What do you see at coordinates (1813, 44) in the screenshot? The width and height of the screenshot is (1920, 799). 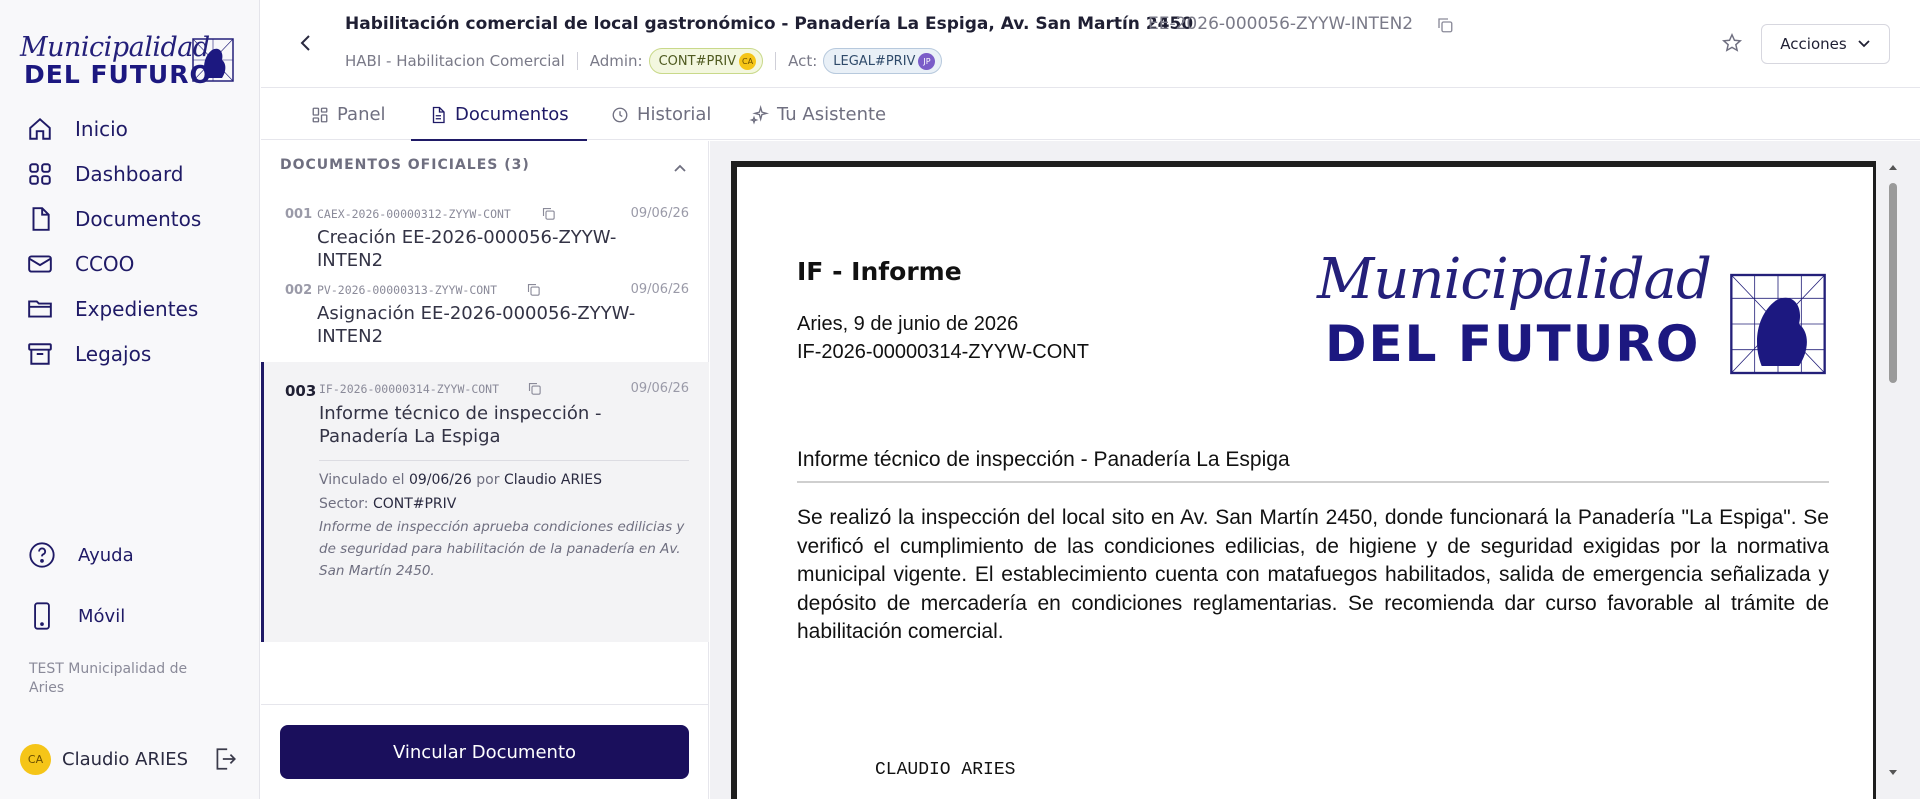 I see `actions-label: Acciones` at bounding box center [1813, 44].